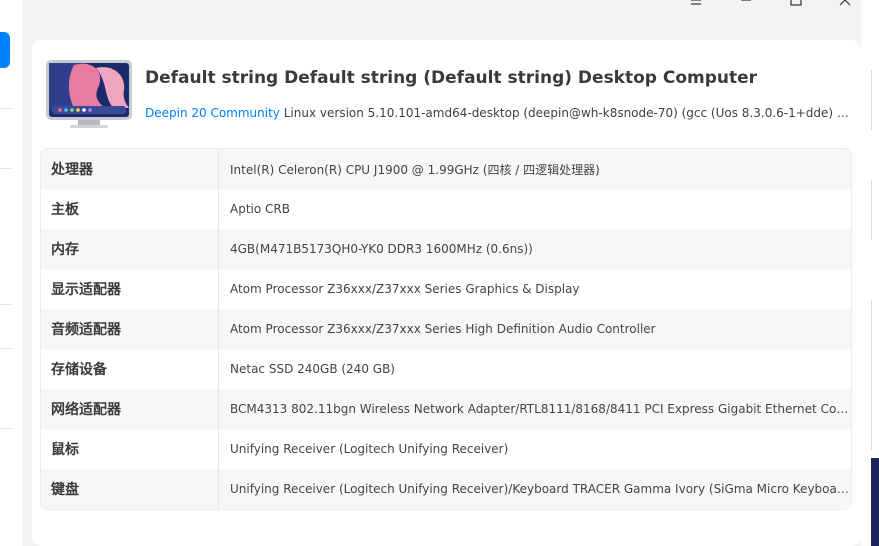  I want to click on spec-label: 音频适配器, so click(130, 329).